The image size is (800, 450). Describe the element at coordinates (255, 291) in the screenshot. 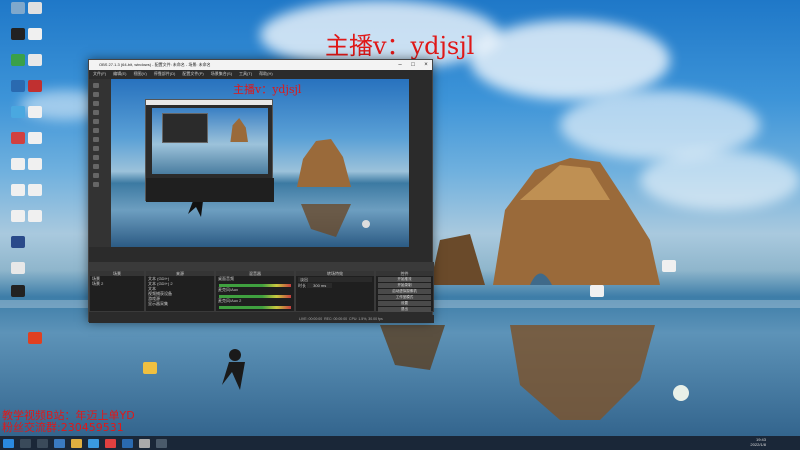

I see `mixer-panel: 混音器 桌面音频 麦克风/Aux 麦克风/Aux 2` at that location.